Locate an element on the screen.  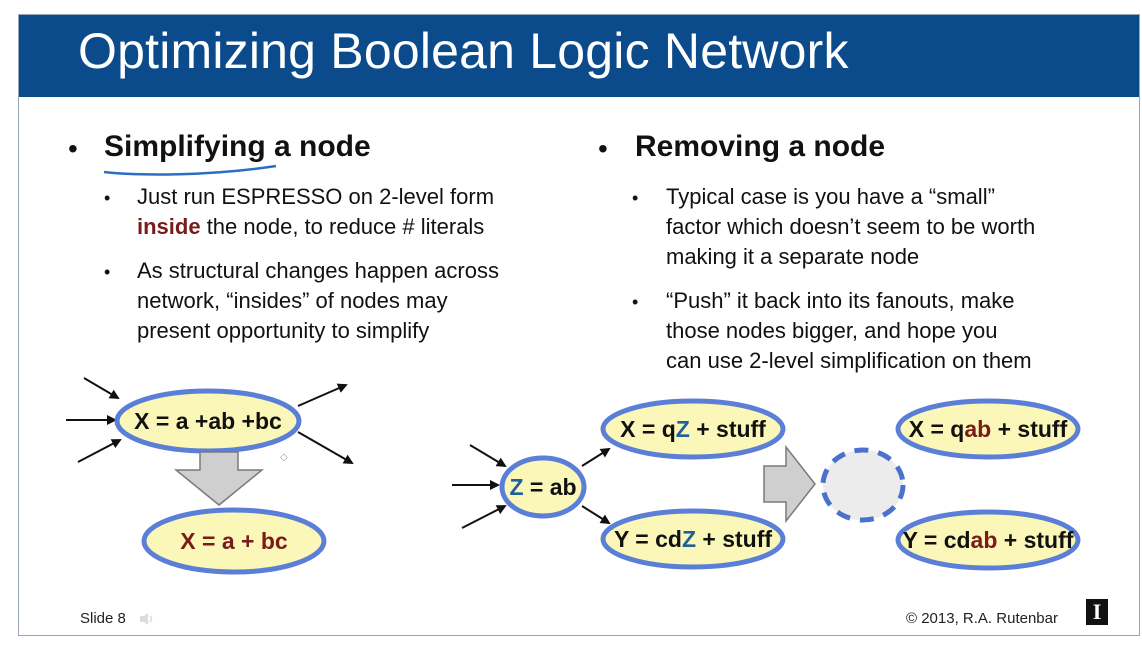
university-logo: I is located at coordinates (1097, 612).